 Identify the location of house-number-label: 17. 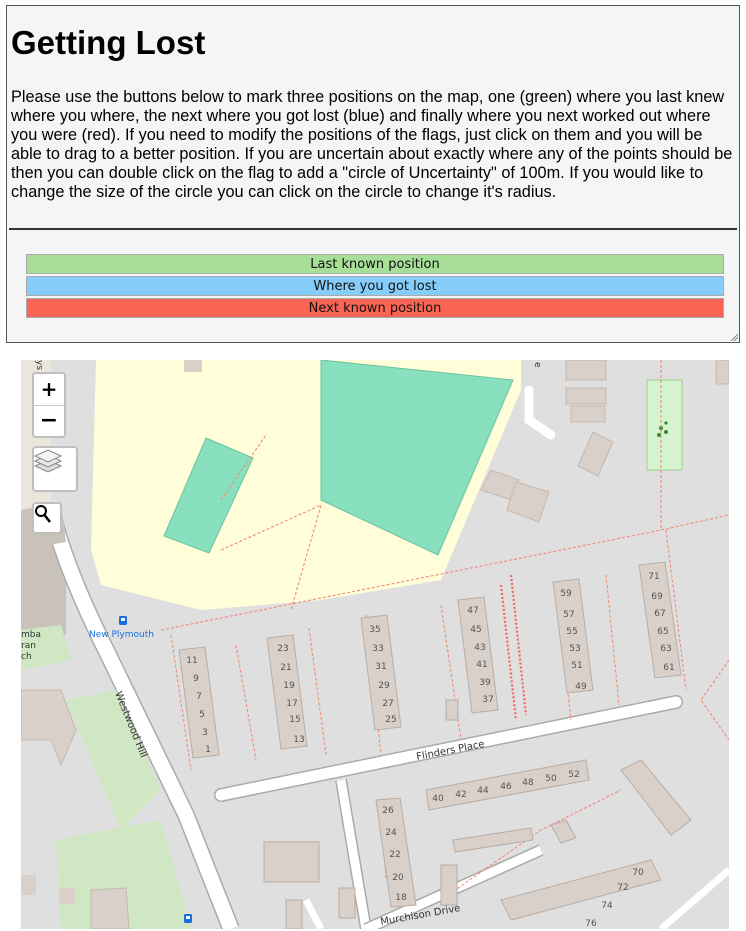
(291, 704).